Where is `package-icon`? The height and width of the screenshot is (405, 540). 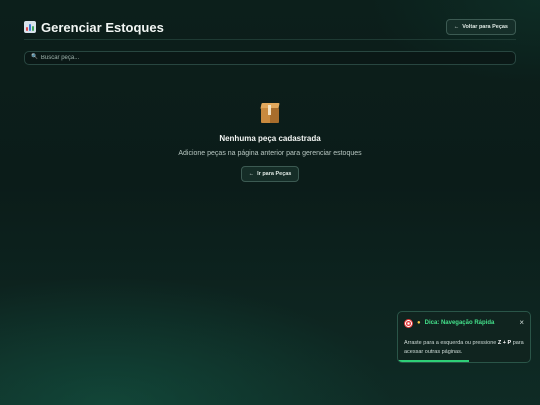 package-icon is located at coordinates (270, 113).